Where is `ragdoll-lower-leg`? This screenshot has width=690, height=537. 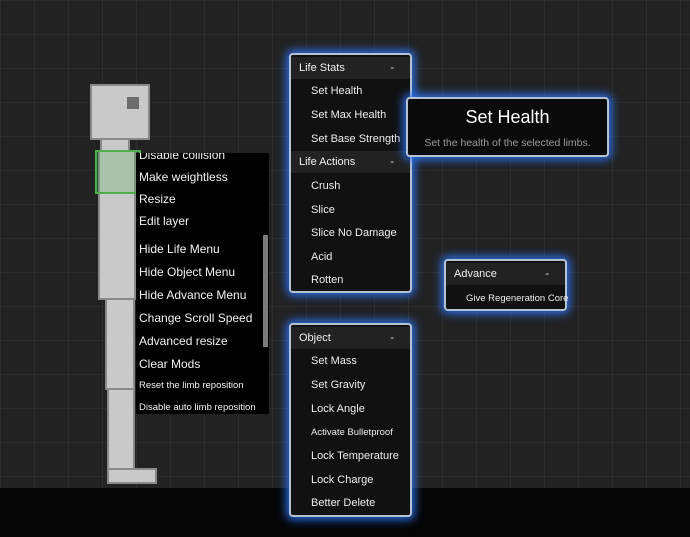 ragdoll-lower-leg is located at coordinates (121, 429).